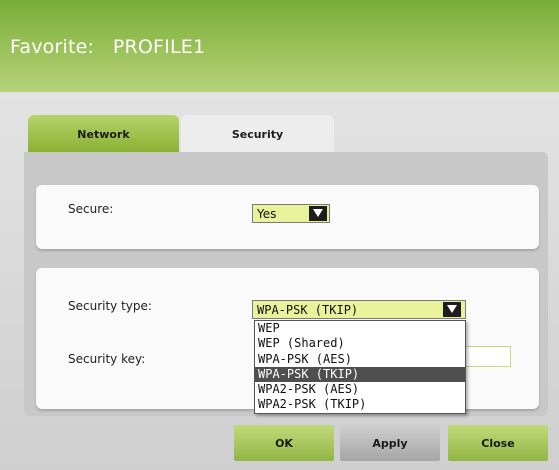 The image size is (559, 470). I want to click on secure-select: Yes, so click(291, 213).